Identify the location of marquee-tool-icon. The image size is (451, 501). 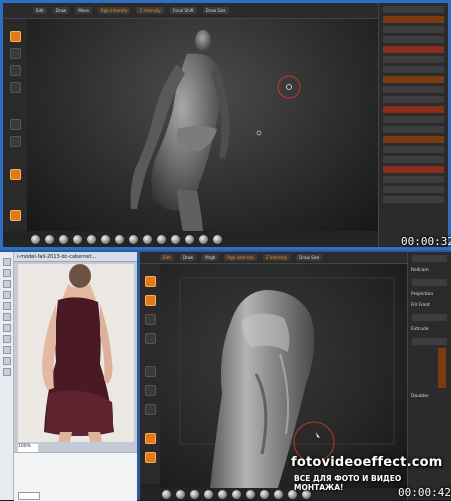
(6, 273).